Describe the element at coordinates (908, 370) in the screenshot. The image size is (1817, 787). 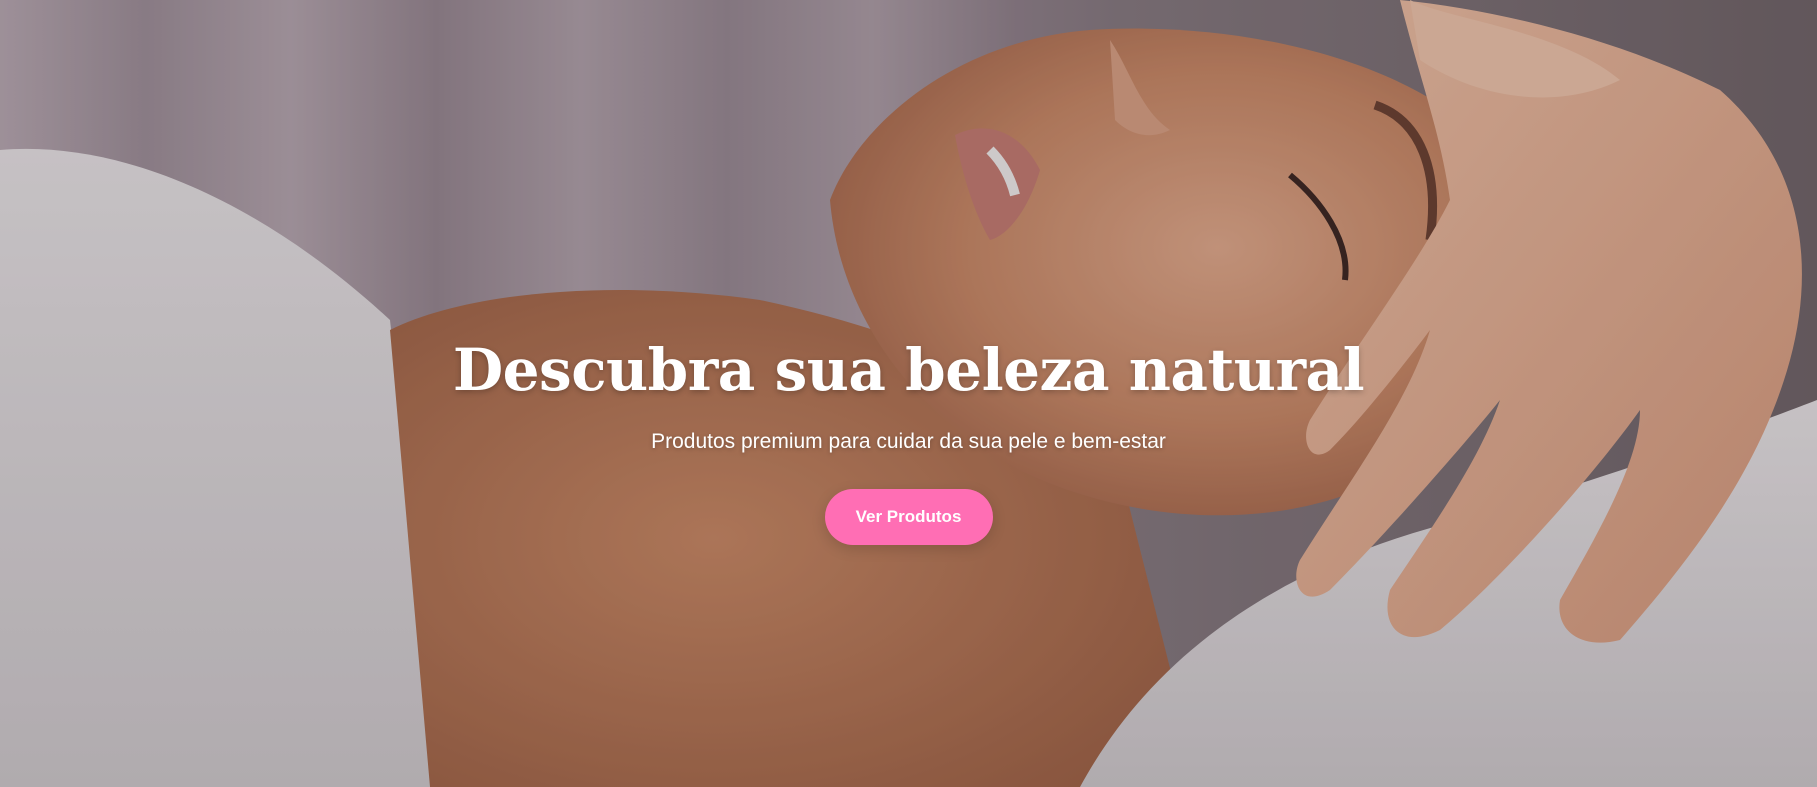
I see `hero-title: Descubra sua beleza natural` at that location.